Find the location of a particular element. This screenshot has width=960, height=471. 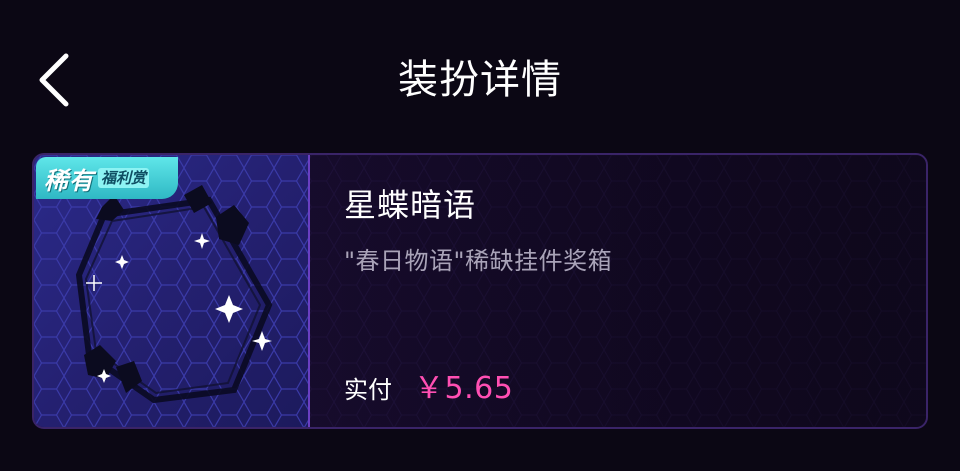

rare-badge-sub-label: 福利赏 is located at coordinates (124, 178).